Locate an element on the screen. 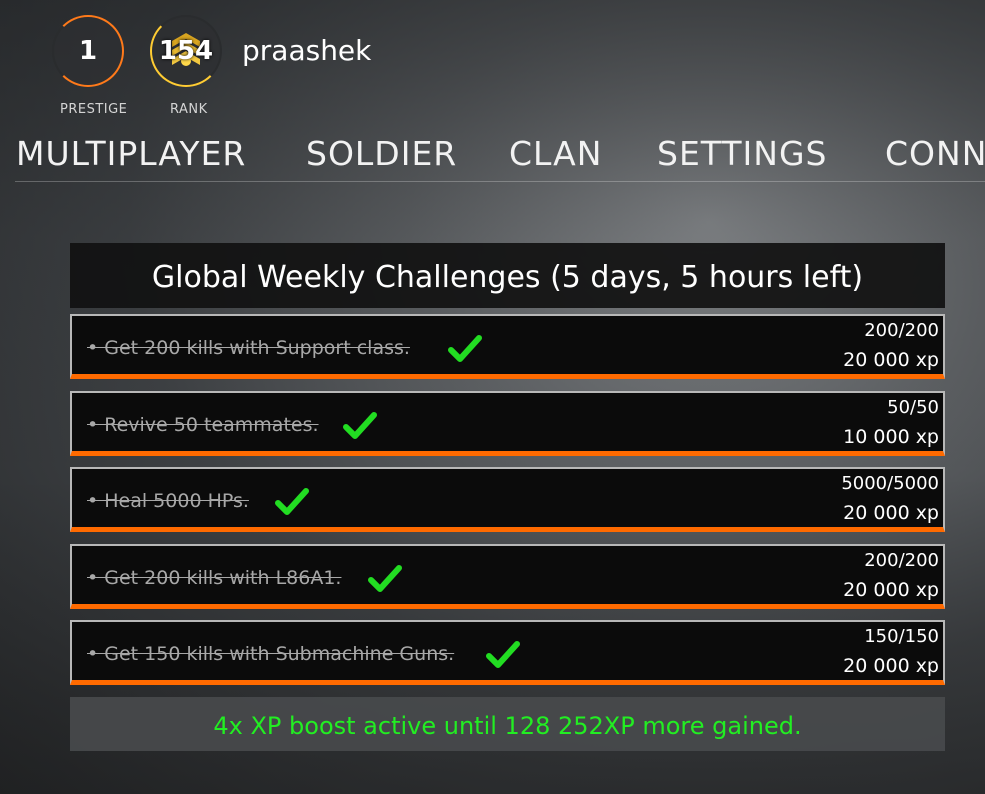 The image size is (985, 794). prestige-value: 1 is located at coordinates (88, 51).